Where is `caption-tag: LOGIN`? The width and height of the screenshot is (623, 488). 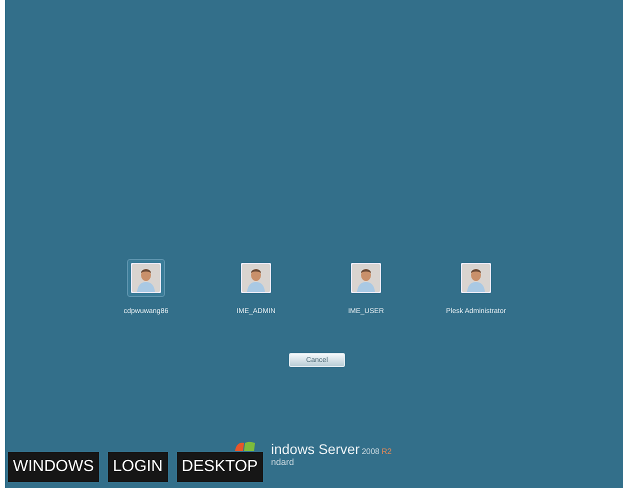 caption-tag: LOGIN is located at coordinates (138, 467).